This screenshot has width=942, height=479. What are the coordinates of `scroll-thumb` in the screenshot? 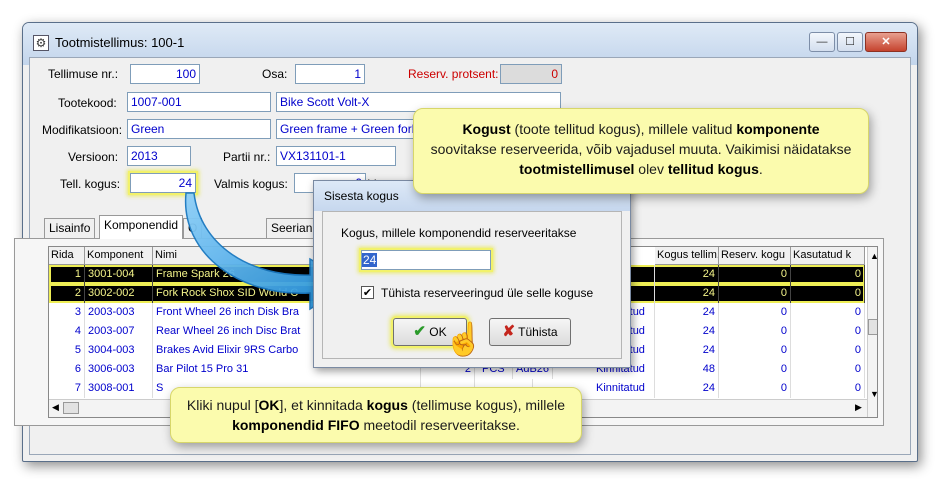 It's located at (872, 327).